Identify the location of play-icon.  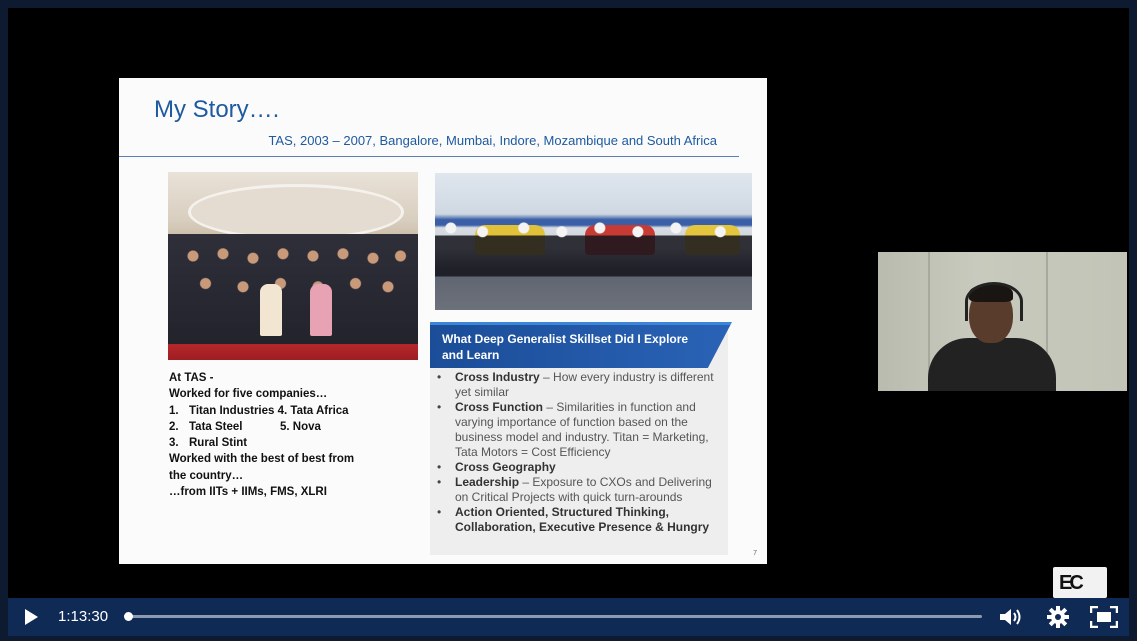
(31, 617).